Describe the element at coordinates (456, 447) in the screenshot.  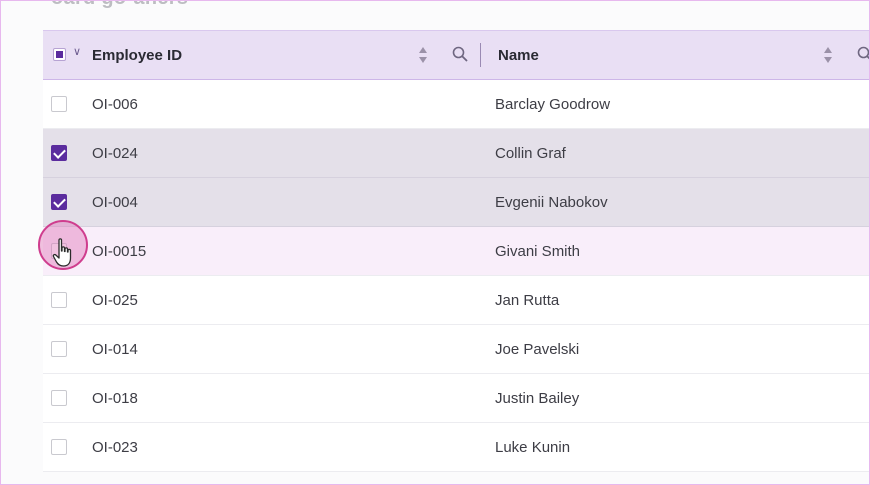
I see `table-row: OI-023 Luke Kunin` at that location.